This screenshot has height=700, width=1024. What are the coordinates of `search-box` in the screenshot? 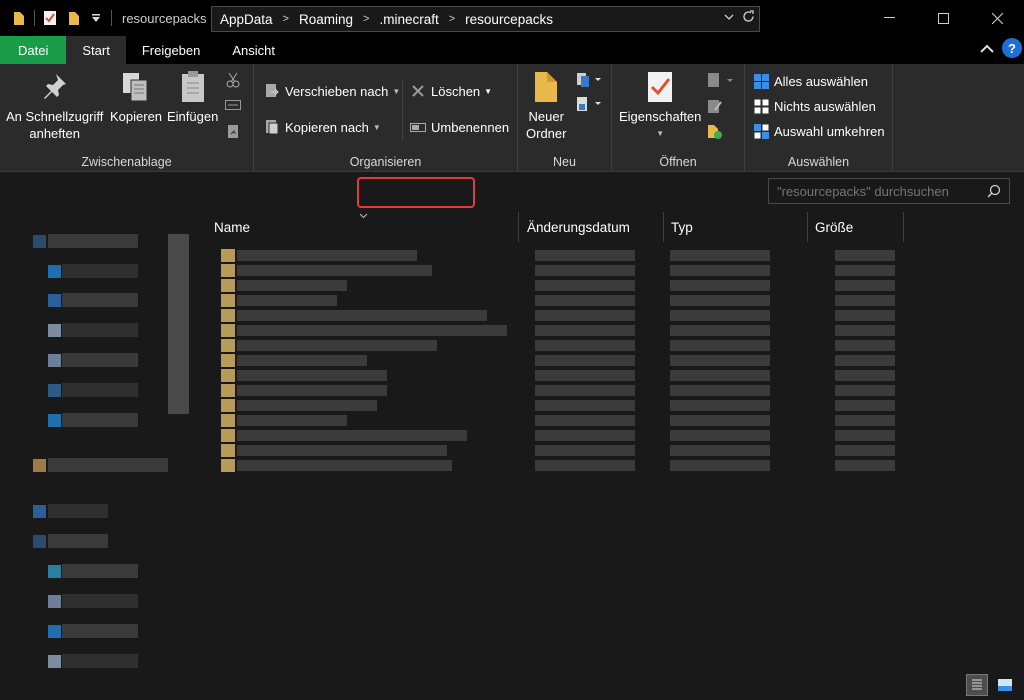 It's located at (889, 191).